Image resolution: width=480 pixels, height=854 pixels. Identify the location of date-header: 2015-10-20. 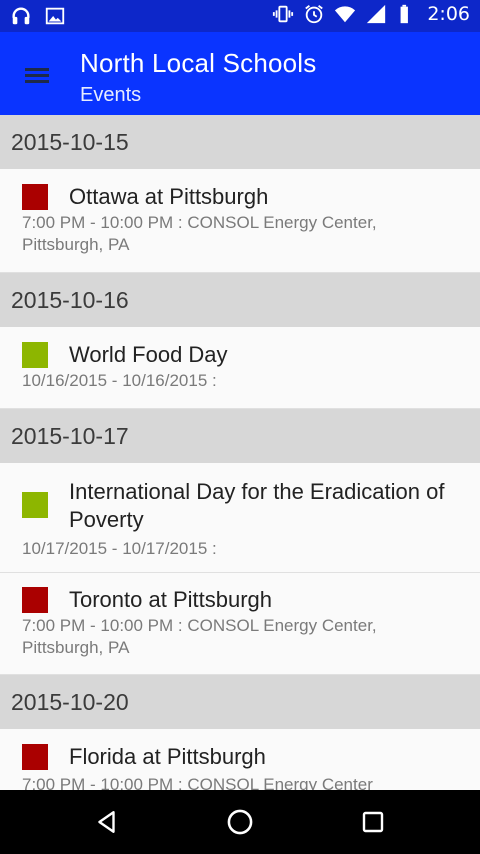
(240, 702).